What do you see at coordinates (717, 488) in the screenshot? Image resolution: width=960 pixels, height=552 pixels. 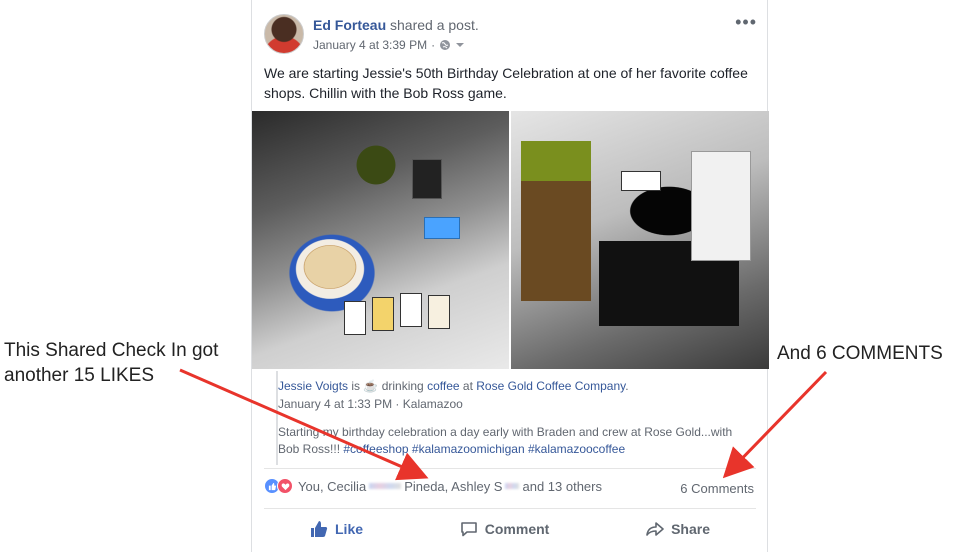 I see `comments-count: 6 Comments` at bounding box center [717, 488].